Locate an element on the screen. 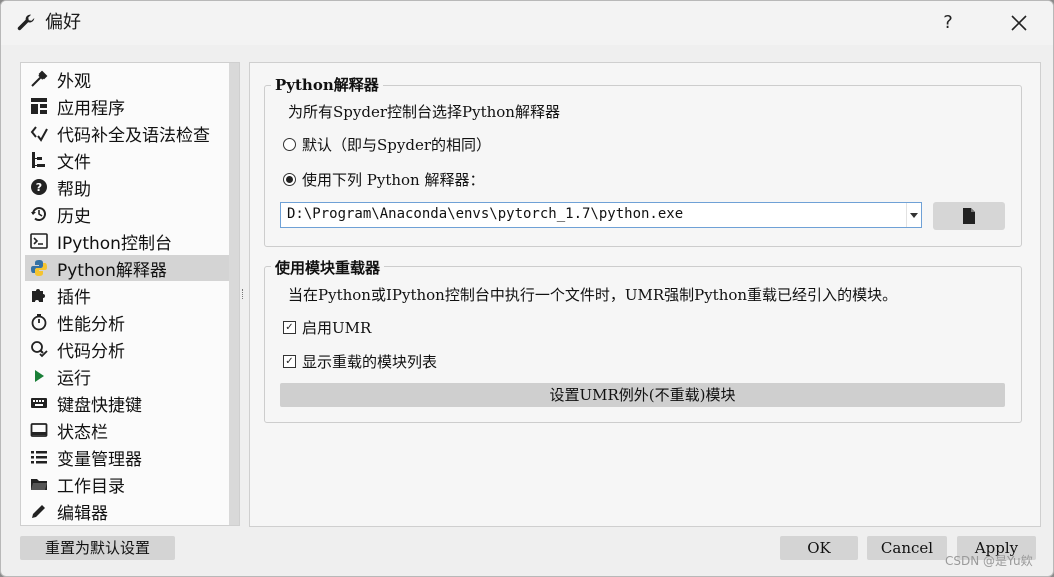 The width and height of the screenshot is (1054, 577). sidebar-item-label: 键盘快捷键 is located at coordinates (99, 405).